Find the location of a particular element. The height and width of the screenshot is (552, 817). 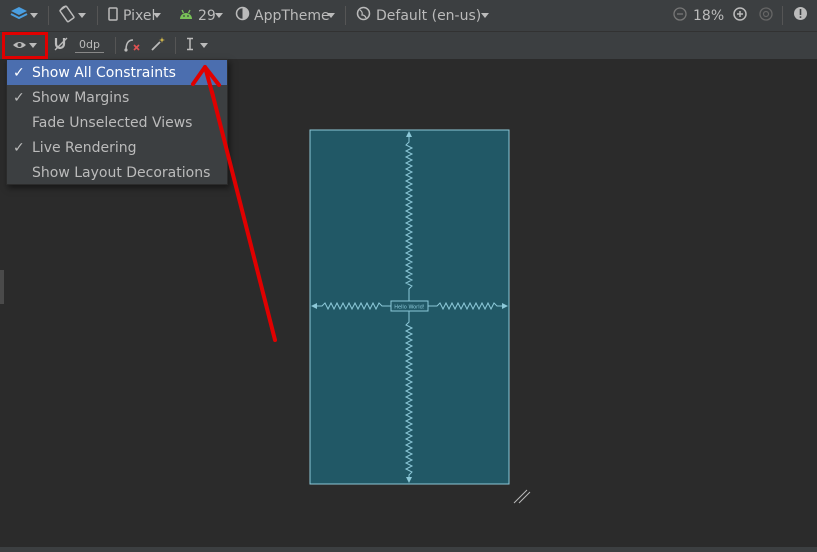

menu-item-show-all-constraints: ✓ Show All Constraints is located at coordinates (117, 72).